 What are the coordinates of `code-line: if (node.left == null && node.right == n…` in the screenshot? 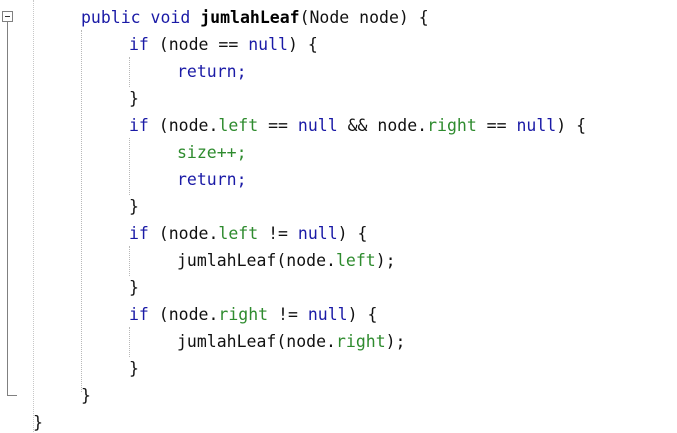 It's located at (357, 126).